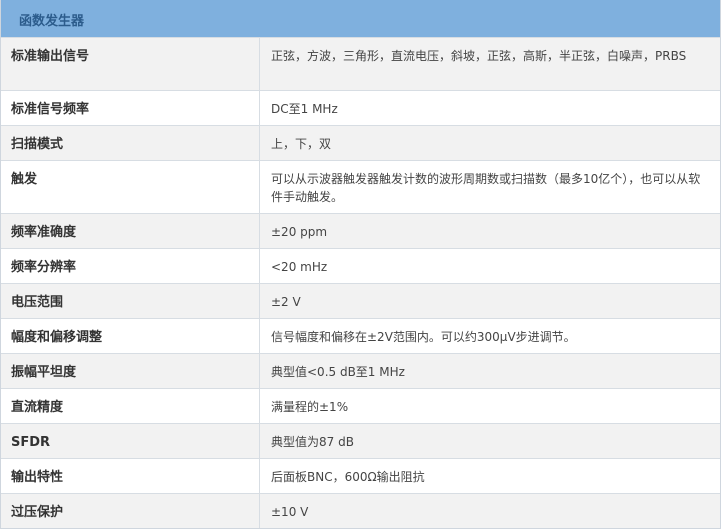 The image size is (723, 531). Describe the element at coordinates (360, 510) in the screenshot. I see `table-row: 过压保护 ±10 V` at that location.